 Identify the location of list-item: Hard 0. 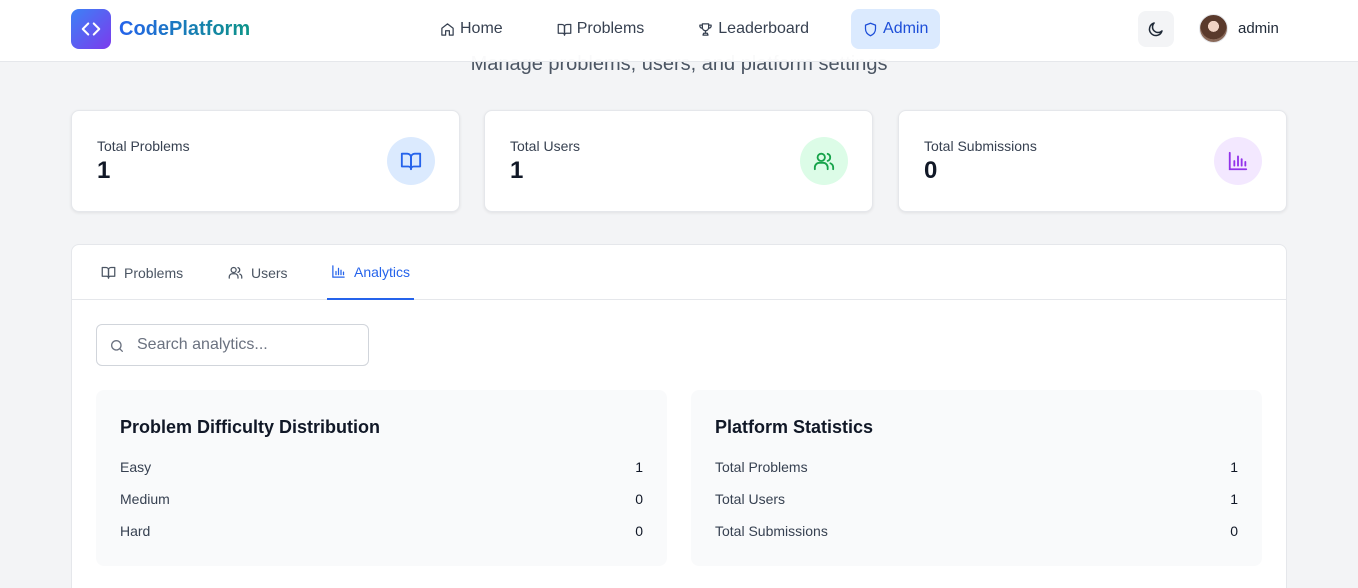
(381, 533).